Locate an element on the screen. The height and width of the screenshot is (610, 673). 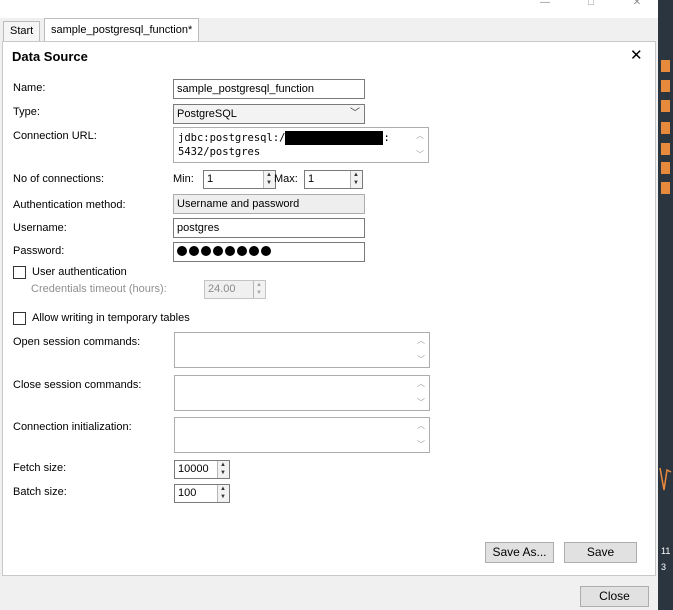
credentials-timeout-value: 24.00 is located at coordinates (222, 289).